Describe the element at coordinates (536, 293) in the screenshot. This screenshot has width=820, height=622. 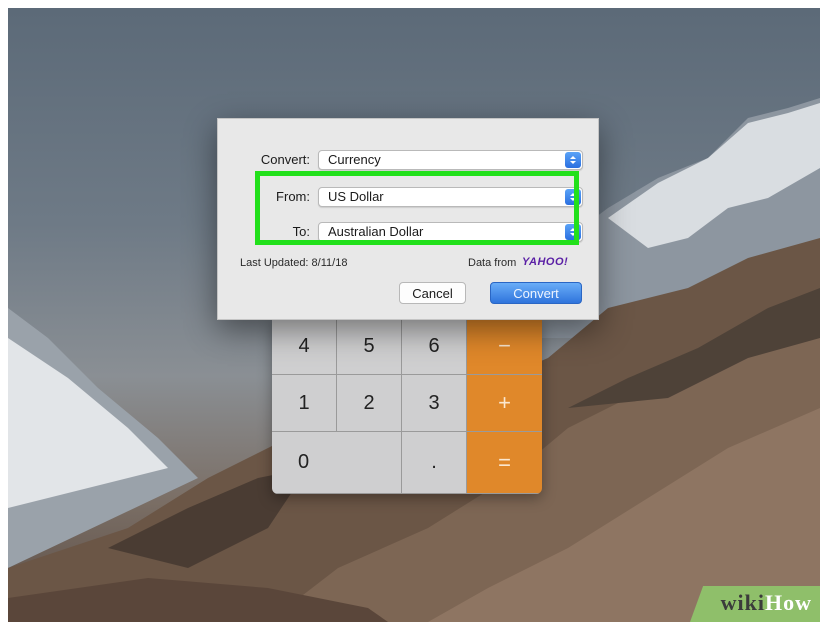
I see `convert-button: Convert` at that location.